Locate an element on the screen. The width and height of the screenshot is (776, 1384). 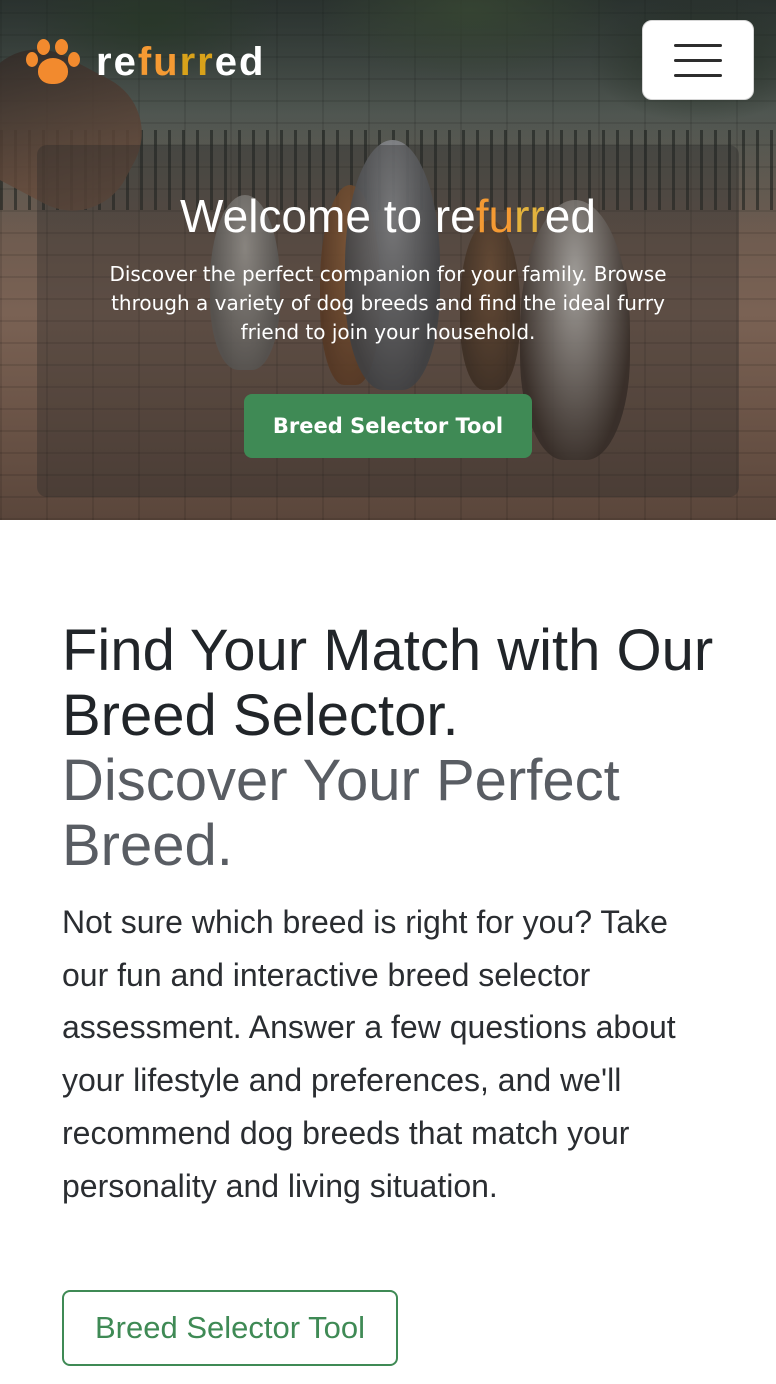
hamburger-menu-button is located at coordinates (698, 60).